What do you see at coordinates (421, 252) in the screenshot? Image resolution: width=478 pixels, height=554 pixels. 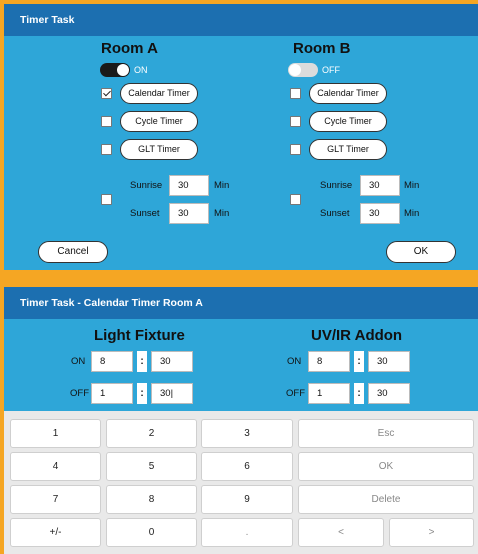 I see `ok-button: OK` at bounding box center [421, 252].